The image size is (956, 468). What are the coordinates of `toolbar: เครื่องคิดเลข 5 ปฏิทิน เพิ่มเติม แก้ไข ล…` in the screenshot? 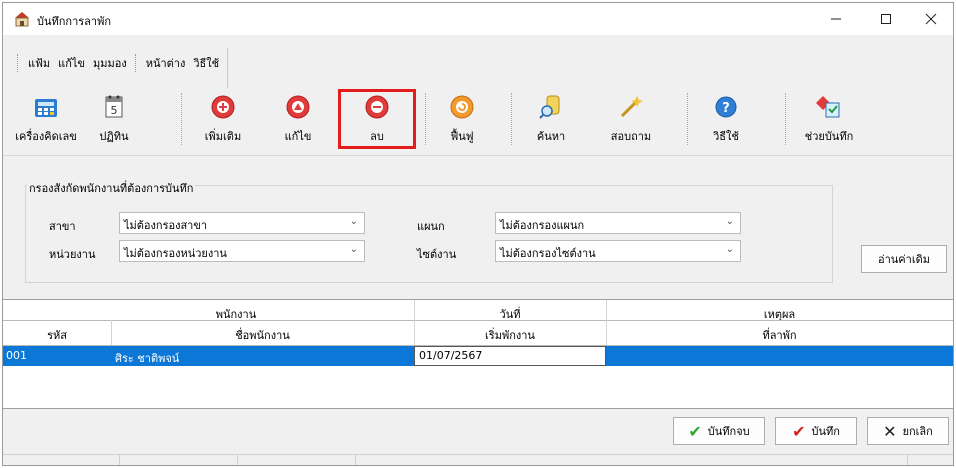 It's located at (477, 118).